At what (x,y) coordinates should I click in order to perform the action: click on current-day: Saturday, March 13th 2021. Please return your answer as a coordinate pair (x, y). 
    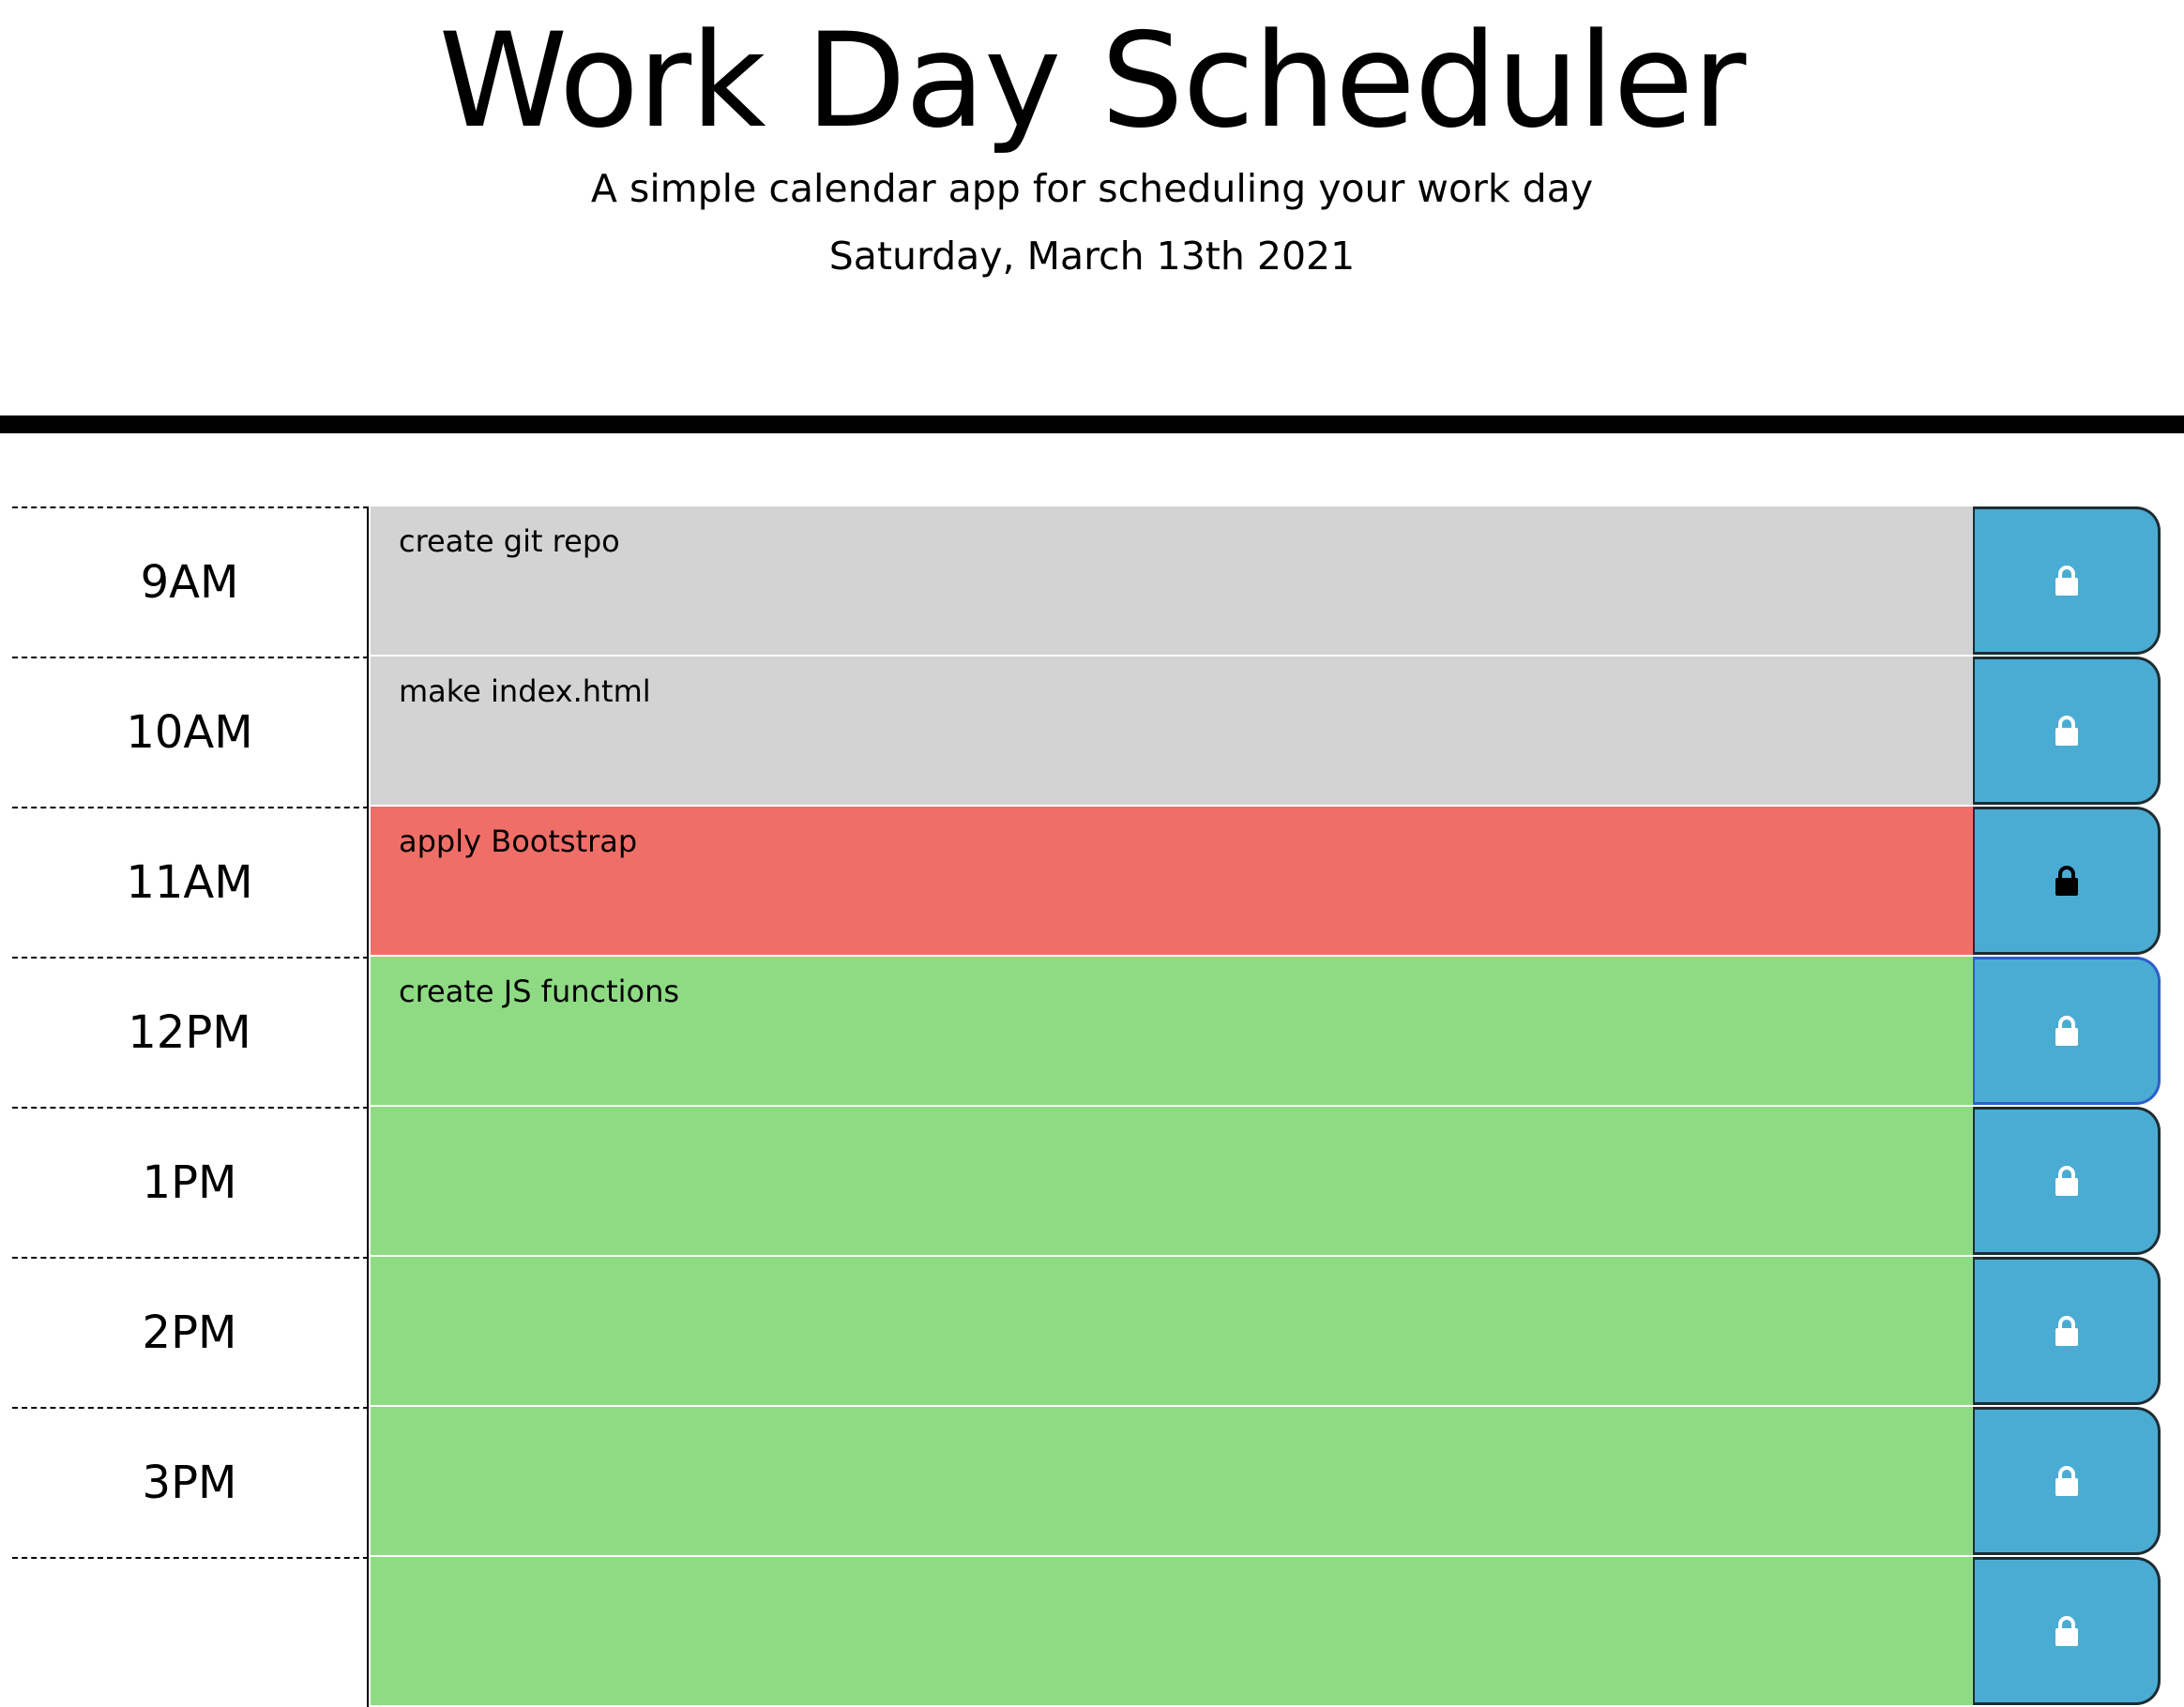
    Looking at the image, I should click on (1092, 256).